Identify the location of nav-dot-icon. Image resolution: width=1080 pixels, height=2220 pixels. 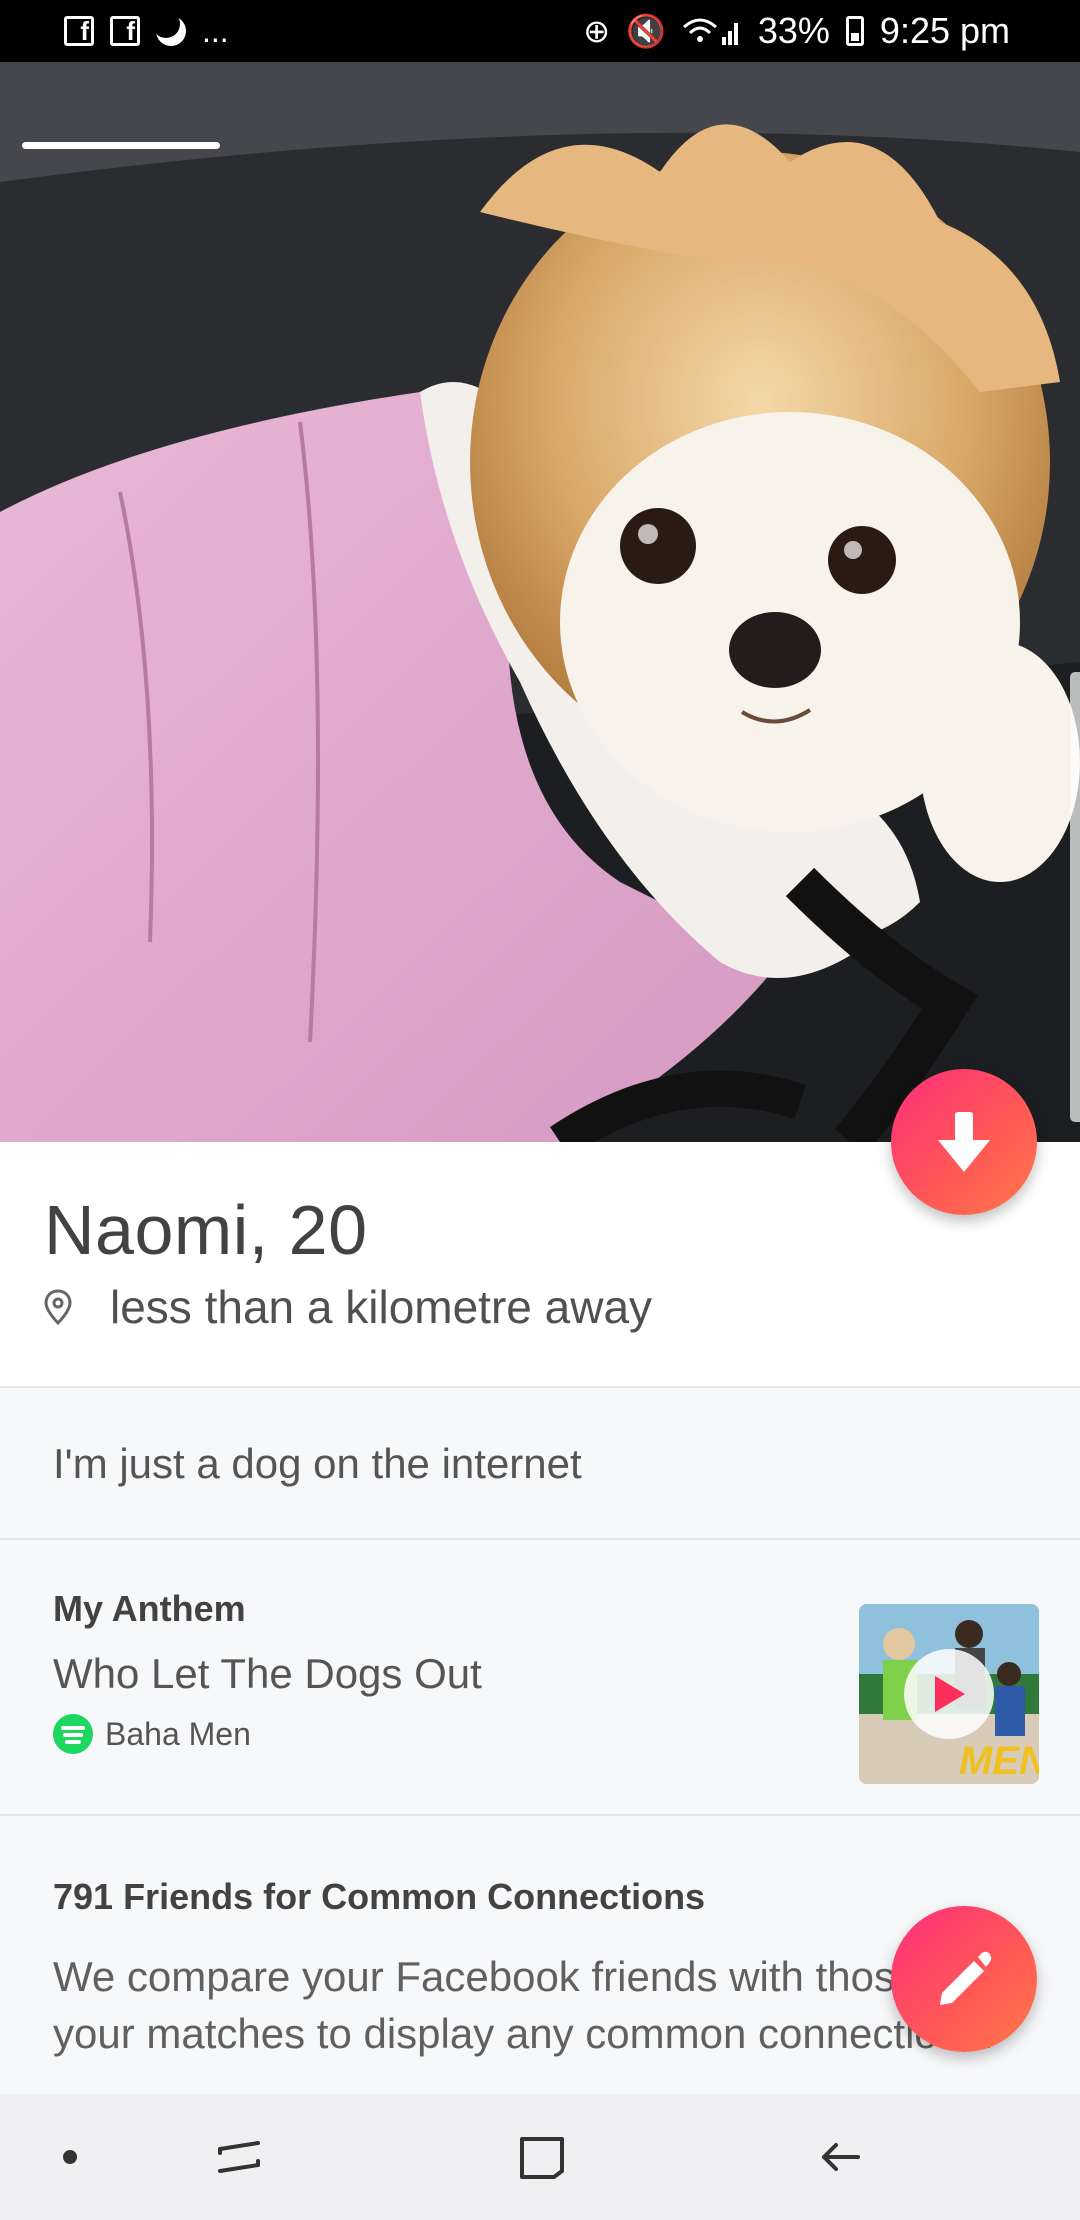
(70, 2157).